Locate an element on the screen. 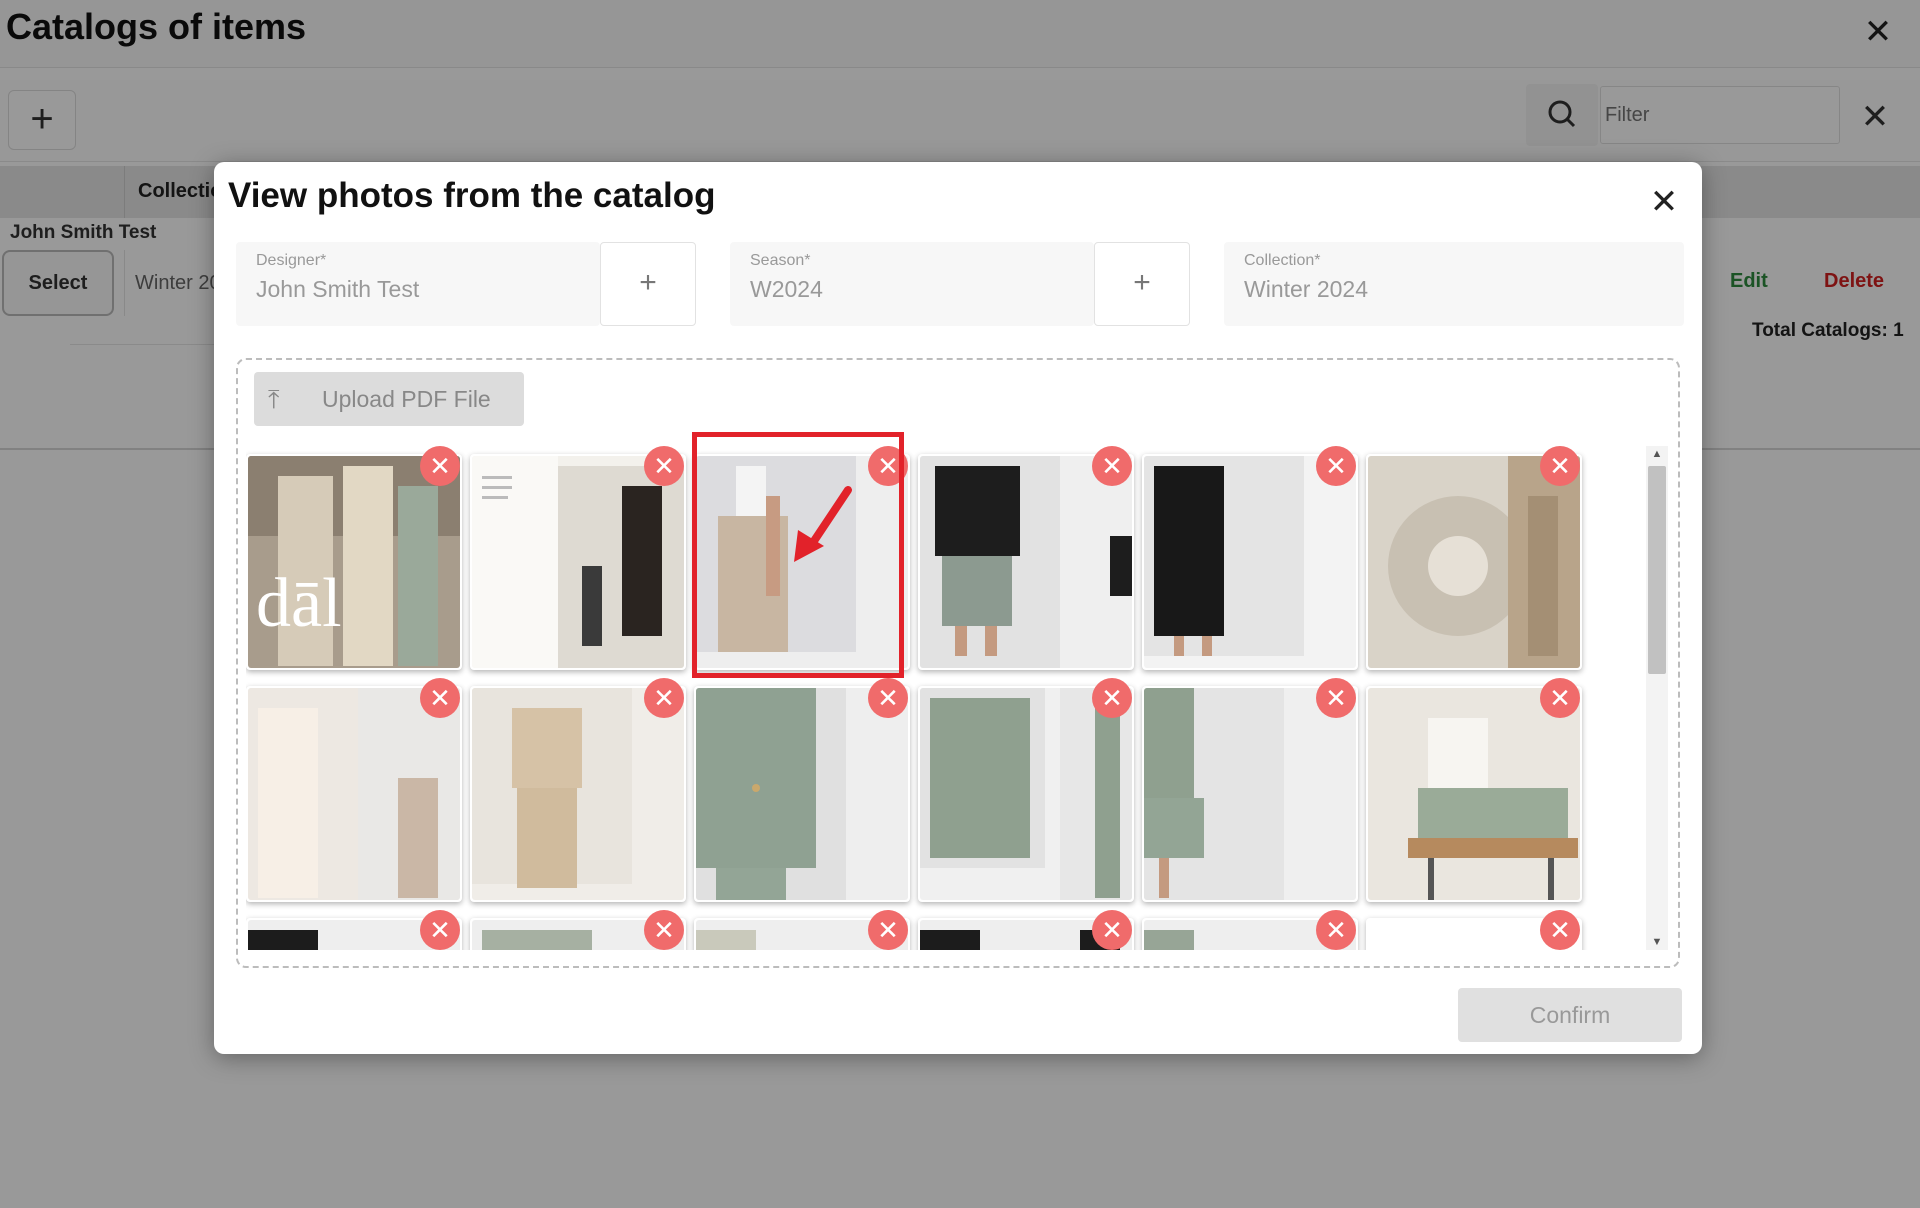 This screenshot has height=1208, width=1920. scrollbar-thumb is located at coordinates (1657, 570).